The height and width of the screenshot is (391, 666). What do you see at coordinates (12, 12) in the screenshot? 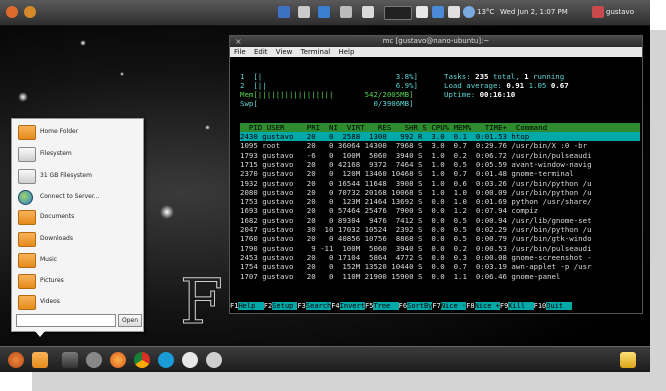
I see `ubuntu-logo-icon` at bounding box center [12, 12].